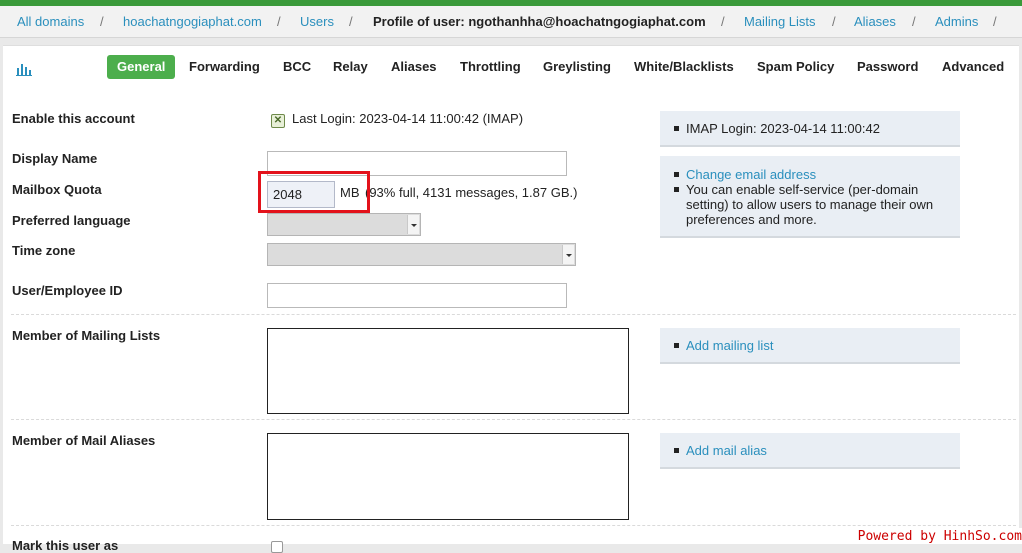 Image resolution: width=1022 pixels, height=553 pixels. Describe the element at coordinates (297, 67) in the screenshot. I see `tab-bcc: BCC` at that location.